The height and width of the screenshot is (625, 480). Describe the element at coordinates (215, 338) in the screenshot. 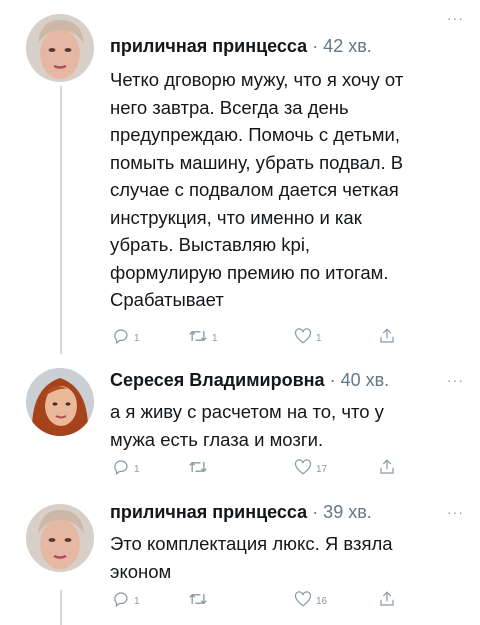

I see `retweet-count: 1` at that location.